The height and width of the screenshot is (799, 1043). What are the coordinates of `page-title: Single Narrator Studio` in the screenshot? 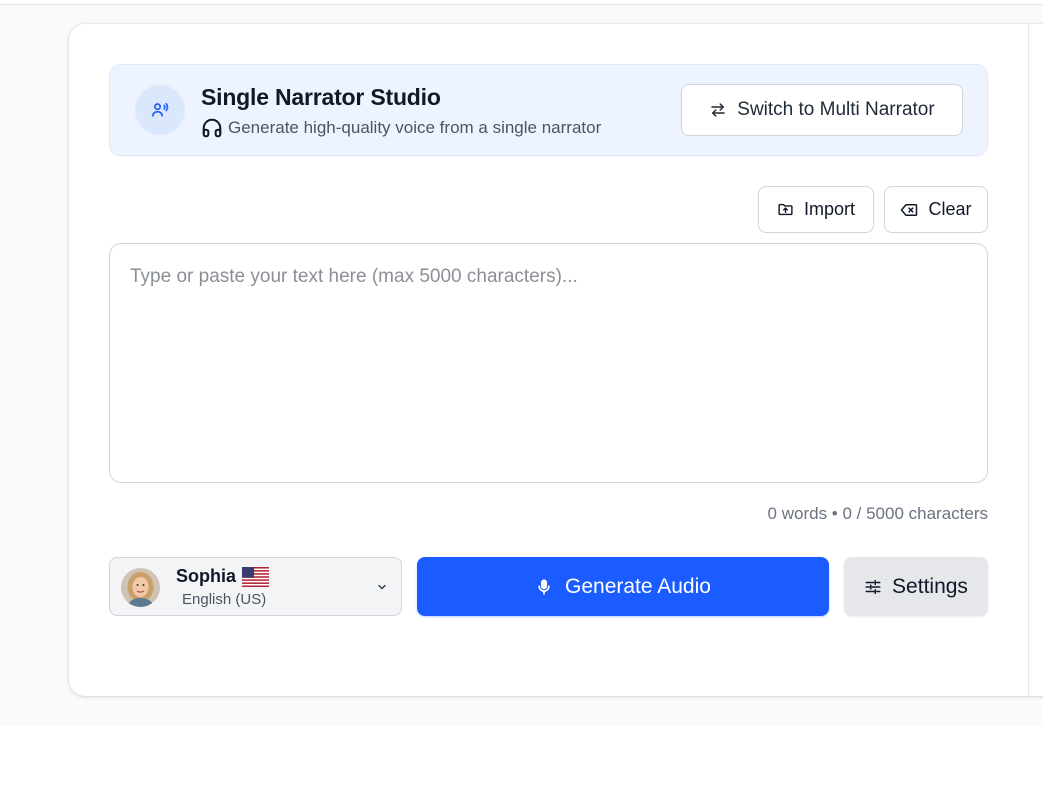 It's located at (321, 97).